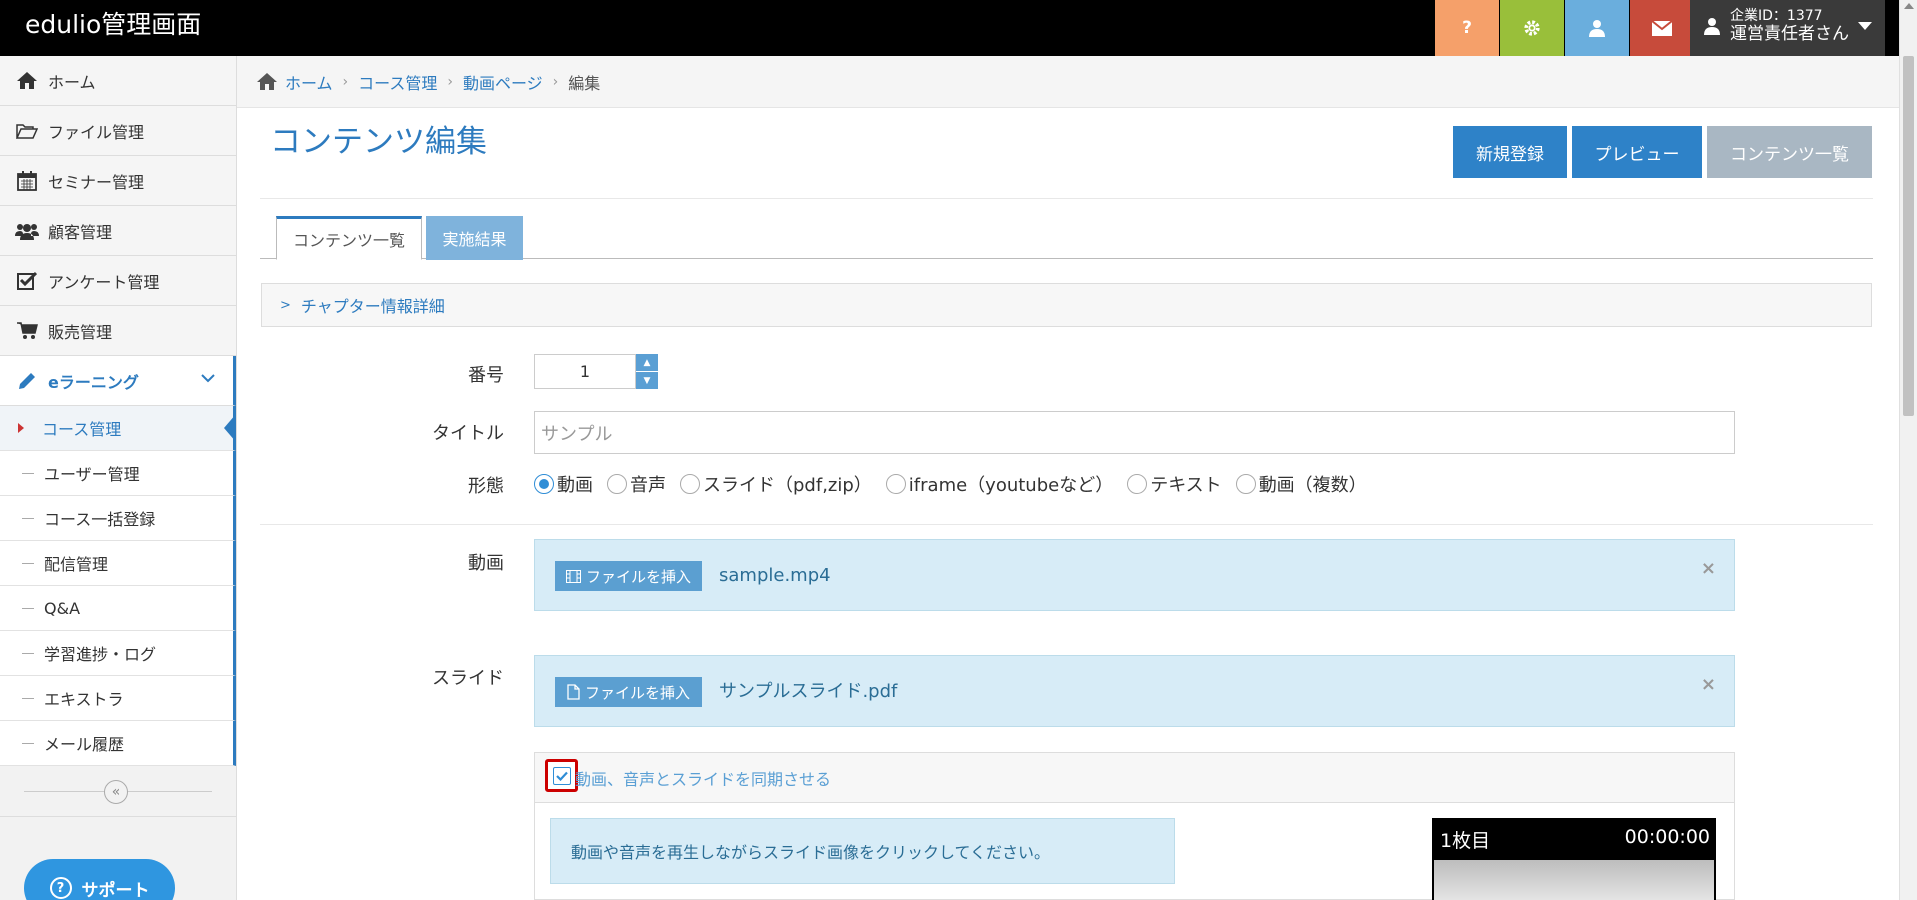 The height and width of the screenshot is (900, 1917). I want to click on sync-label: 動画、音声とスライドを同期させる, so click(703, 778).